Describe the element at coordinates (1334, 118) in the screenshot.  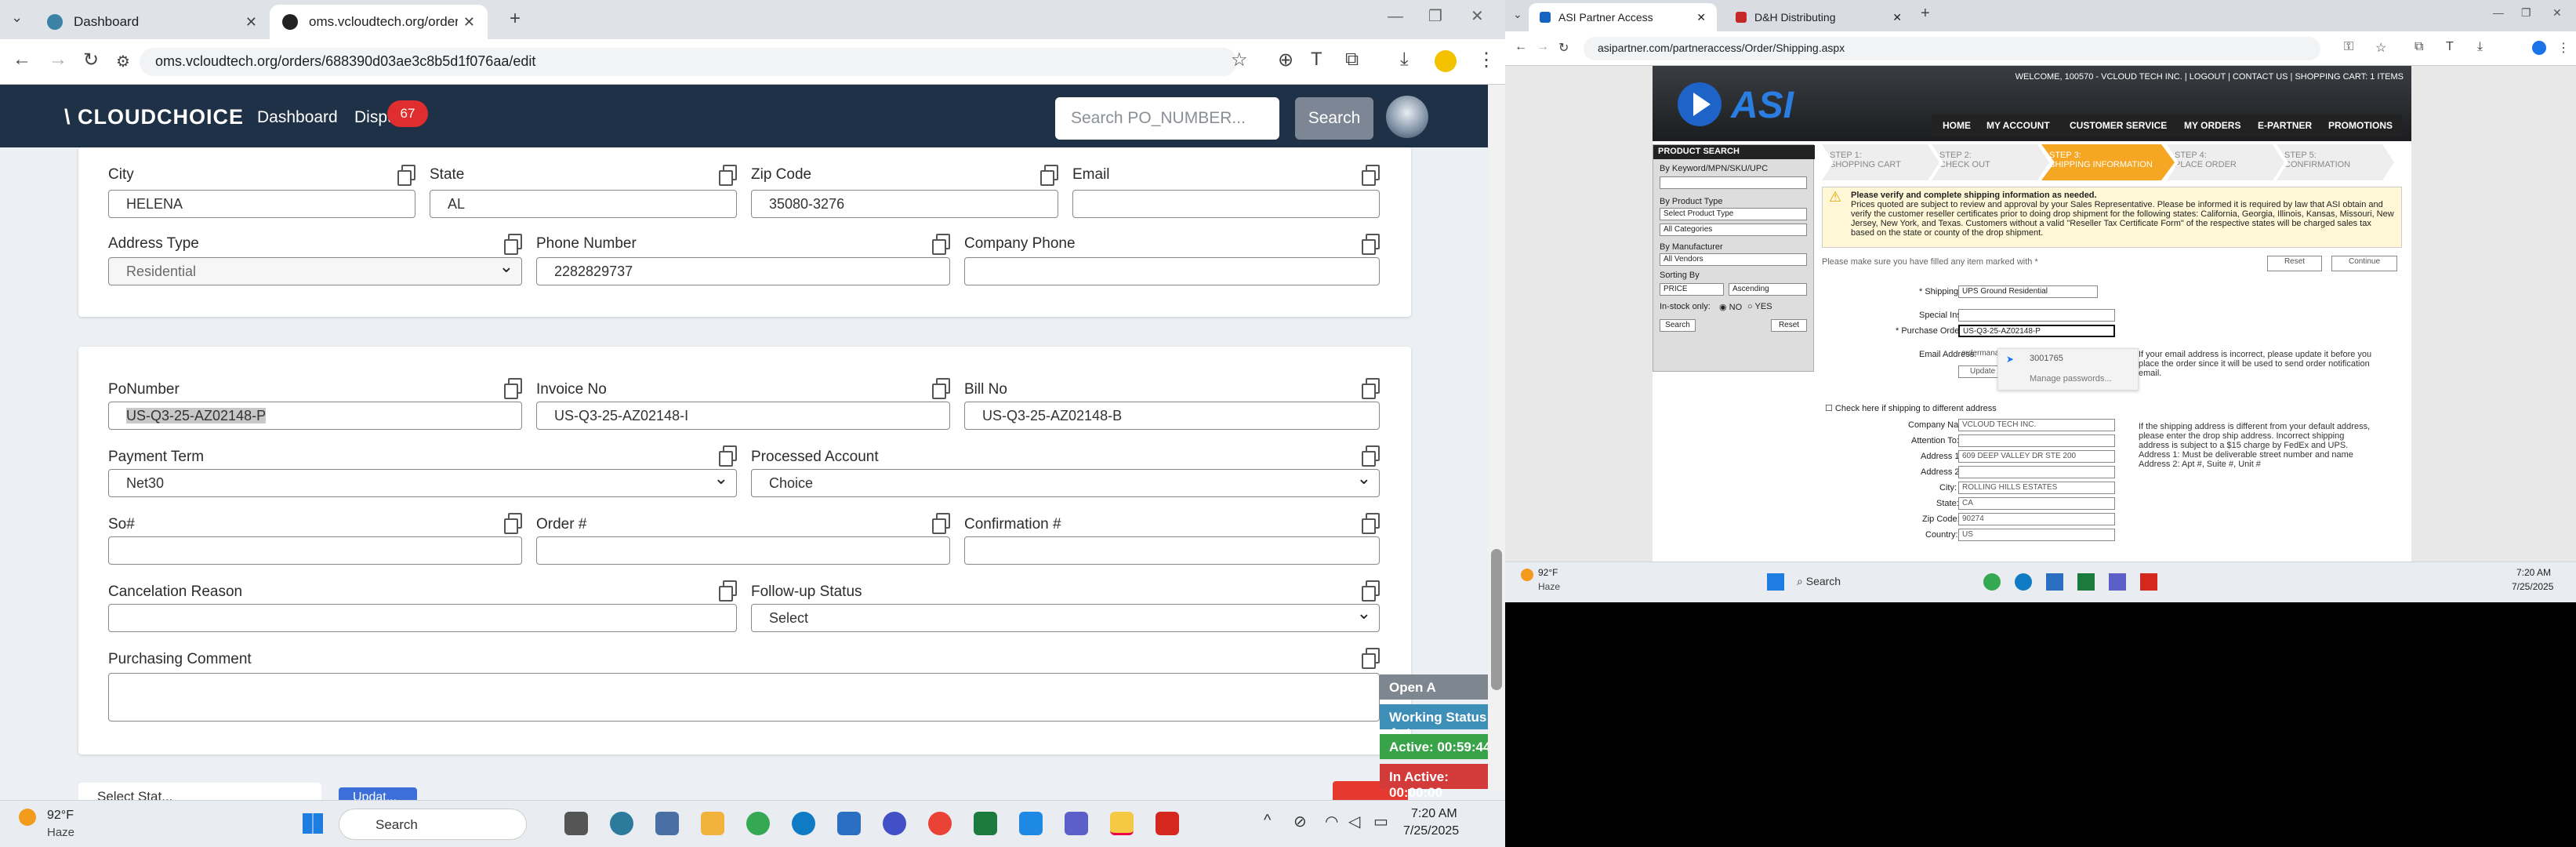
I see `search-button: Search` at that location.